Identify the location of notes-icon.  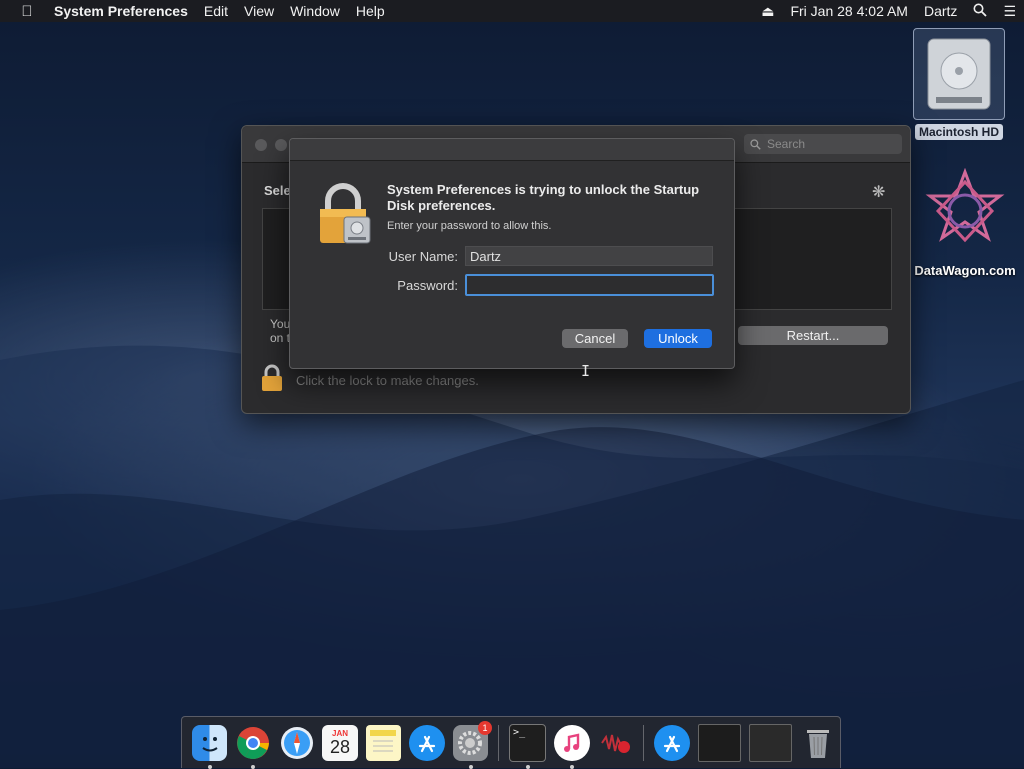
(383, 740).